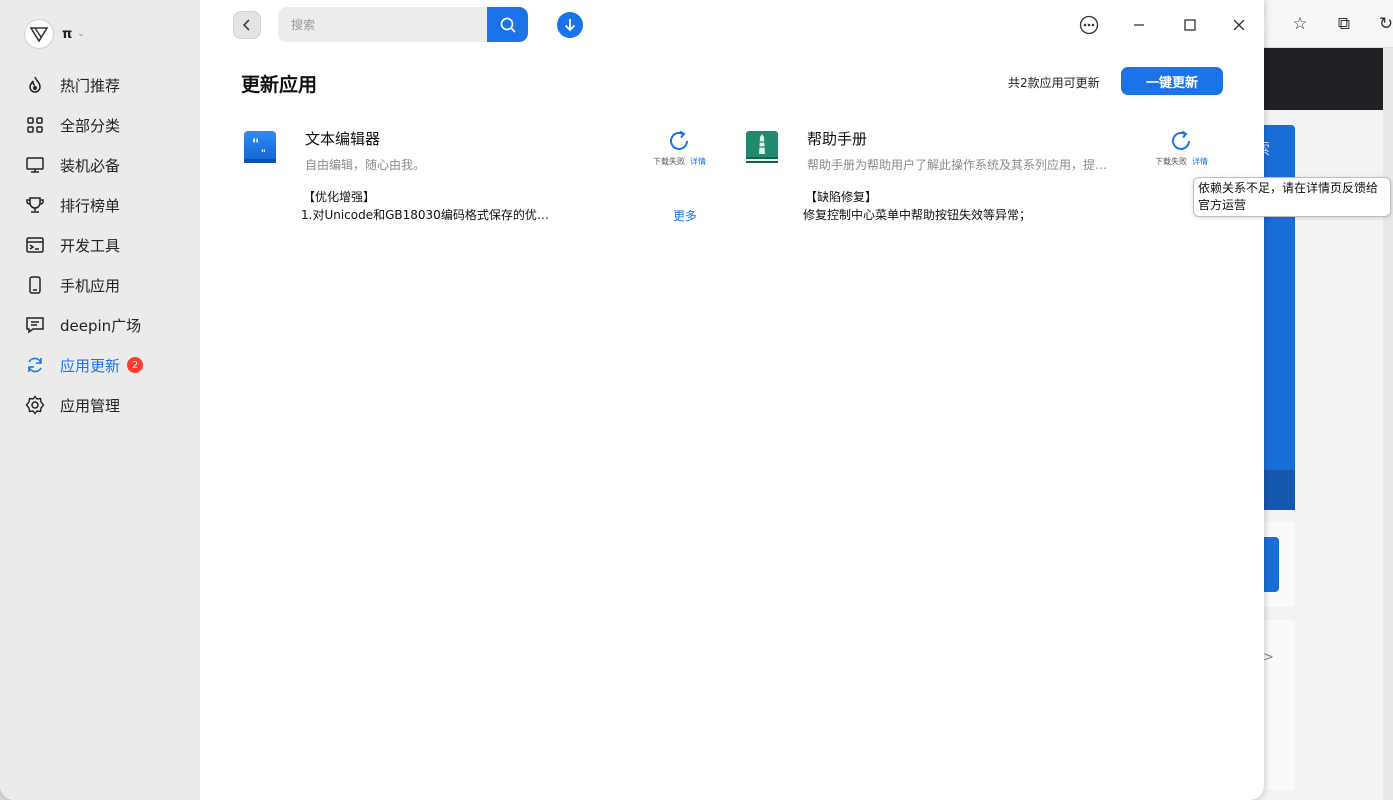 This screenshot has height=800, width=1393. I want to click on gear-icon, so click(35, 405).